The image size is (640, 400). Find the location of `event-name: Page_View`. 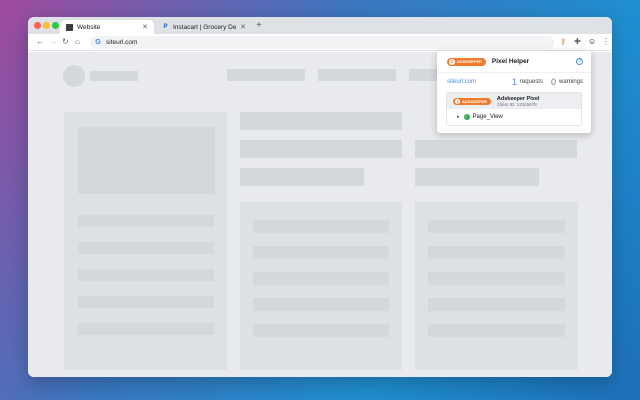

event-name: Page_View is located at coordinates (487, 117).